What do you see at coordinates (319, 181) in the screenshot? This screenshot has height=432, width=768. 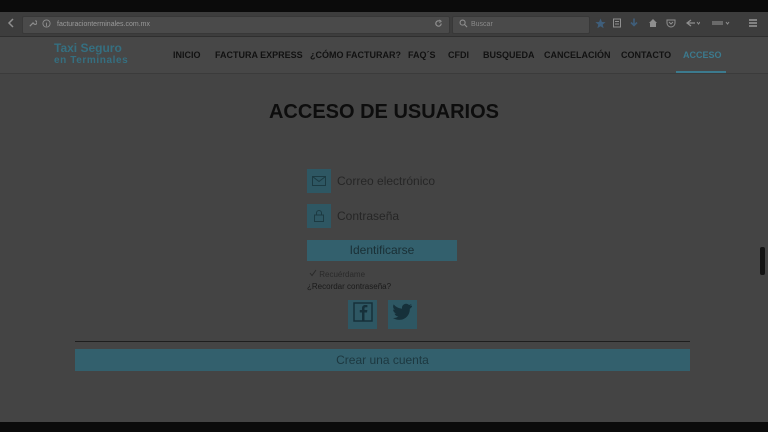 I see `mail-icon` at bounding box center [319, 181].